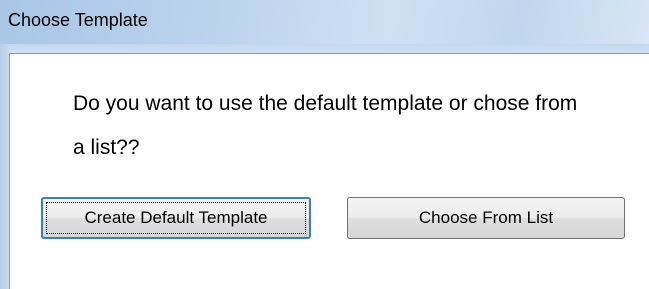 The width and height of the screenshot is (649, 289). I want to click on choose-from-list-button: Choose From List, so click(486, 218).